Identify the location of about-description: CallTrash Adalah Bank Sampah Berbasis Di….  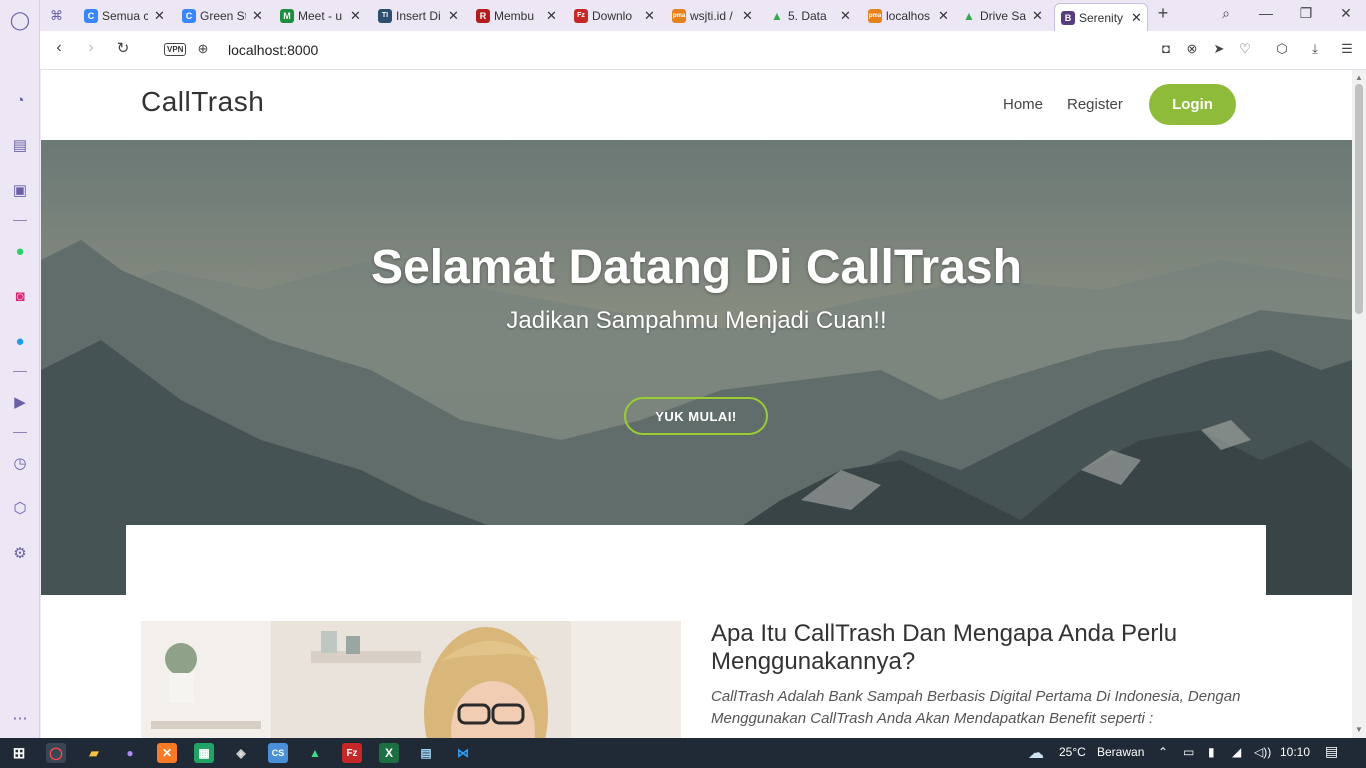
(976, 707).